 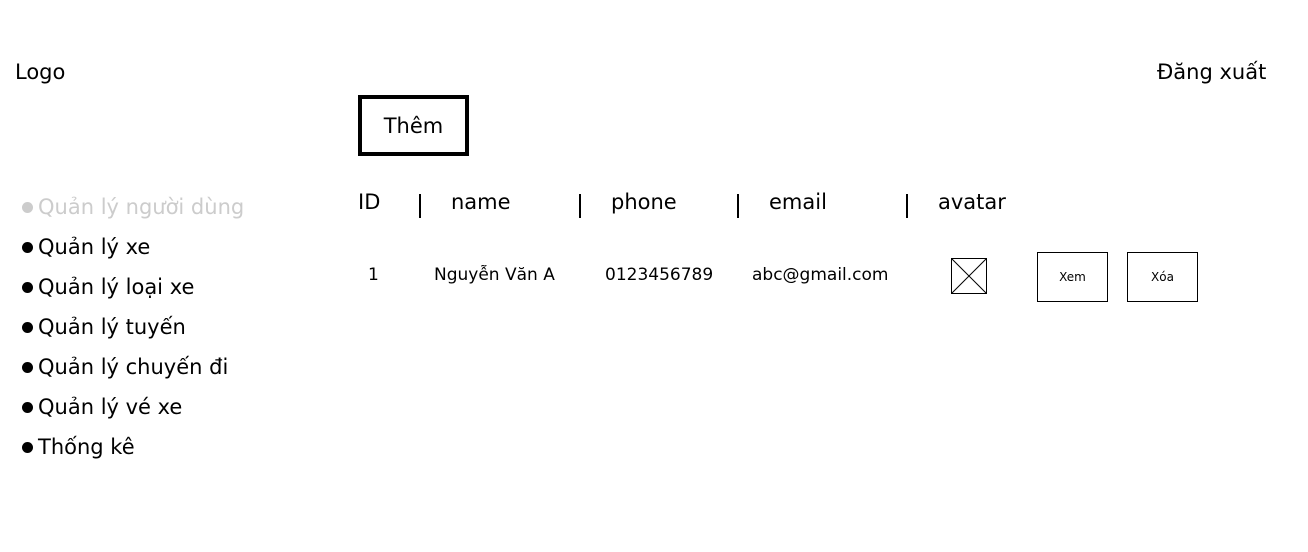 What do you see at coordinates (798, 202) in the screenshot?
I see `column-header-email: email` at bounding box center [798, 202].